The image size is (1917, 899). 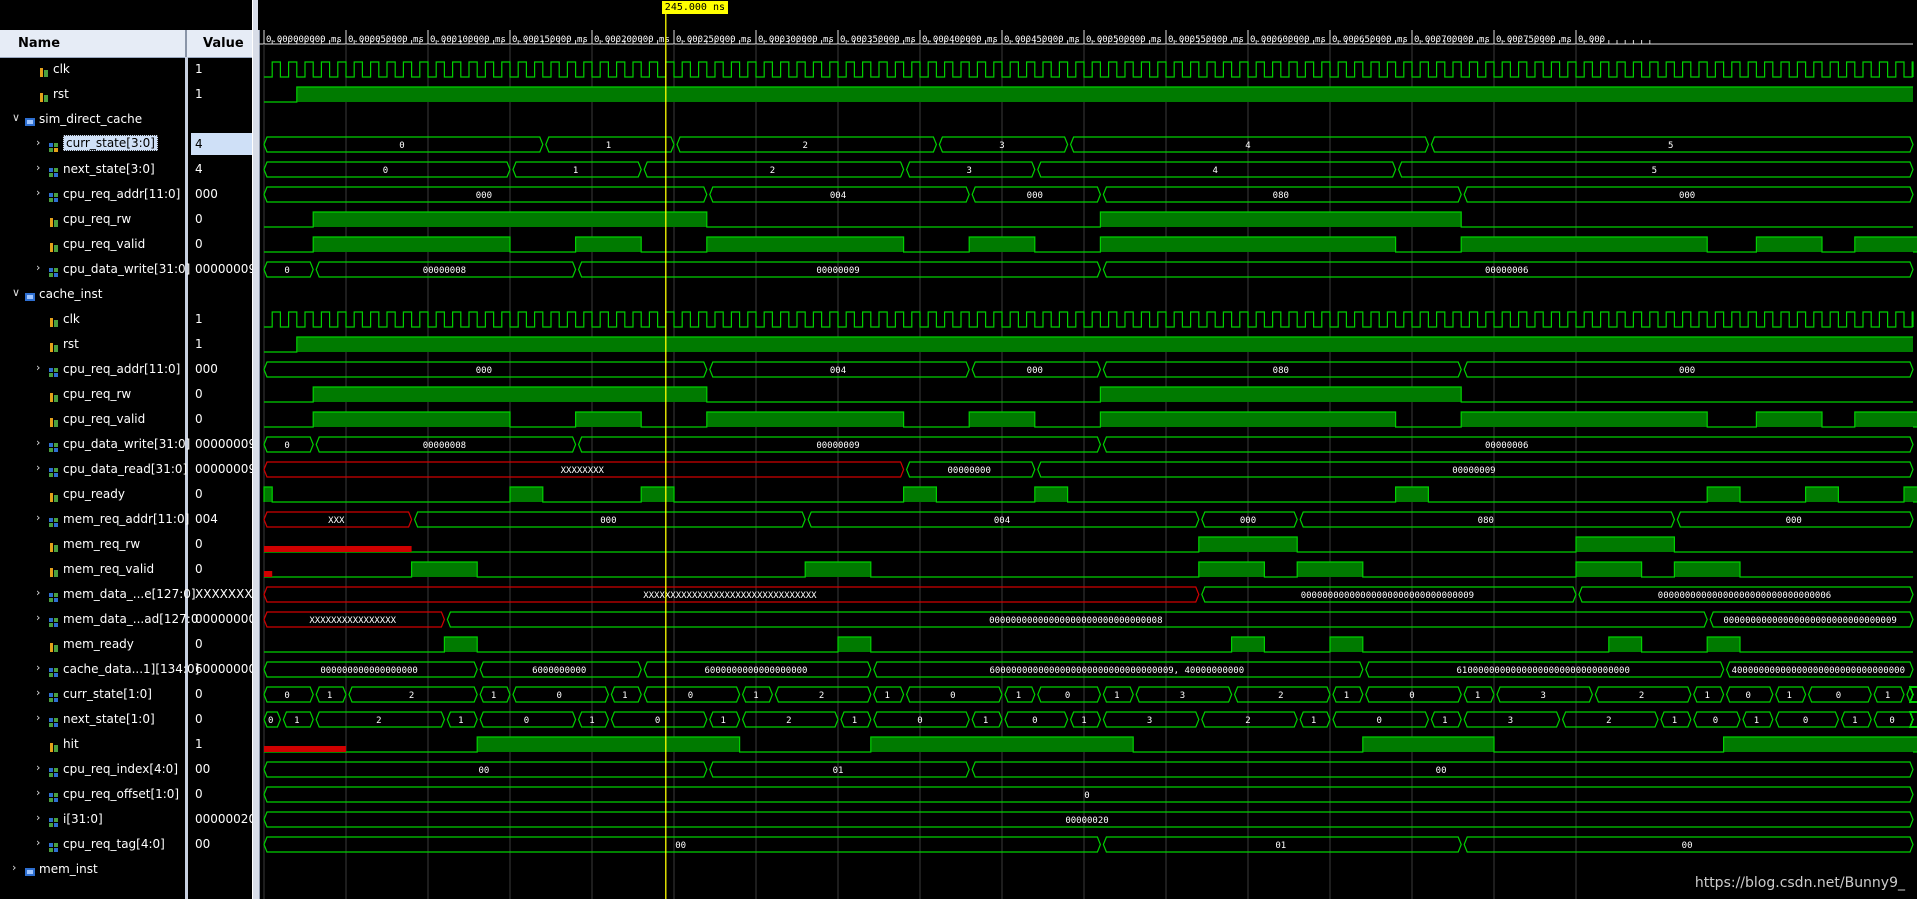 I want to click on signal-row: › cpu_data_read[31:0] 00000009, so click(x=127, y=469).